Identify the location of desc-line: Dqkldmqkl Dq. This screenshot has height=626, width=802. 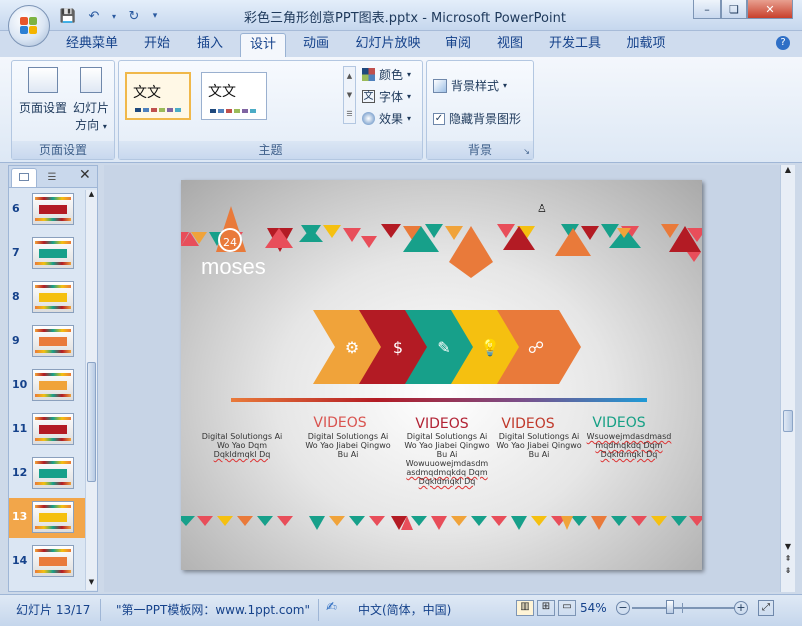
(242, 454).